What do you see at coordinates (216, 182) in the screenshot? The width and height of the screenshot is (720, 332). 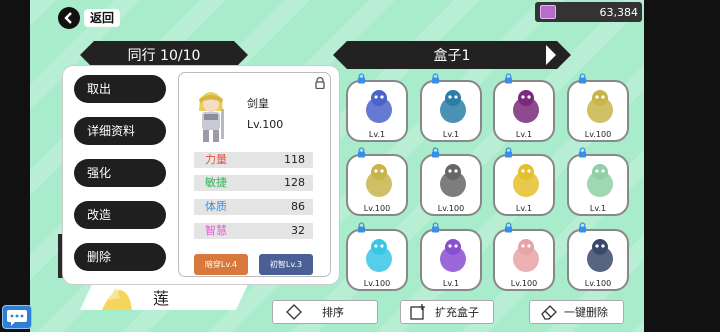 I see `stat-label: 敏捷` at bounding box center [216, 182].